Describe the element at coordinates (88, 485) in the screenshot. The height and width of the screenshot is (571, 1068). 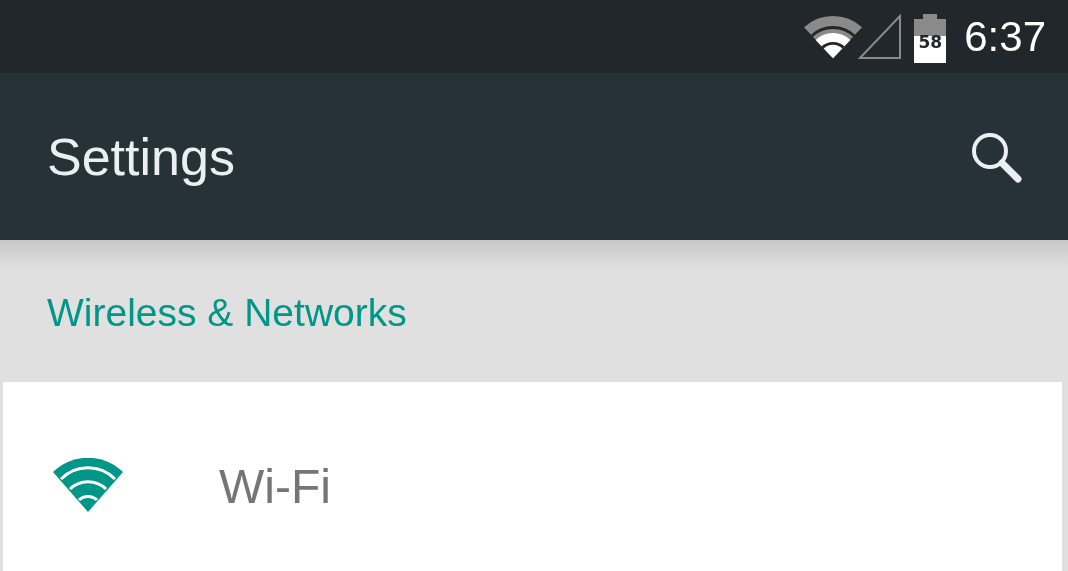
I see `wifi-icon` at that location.